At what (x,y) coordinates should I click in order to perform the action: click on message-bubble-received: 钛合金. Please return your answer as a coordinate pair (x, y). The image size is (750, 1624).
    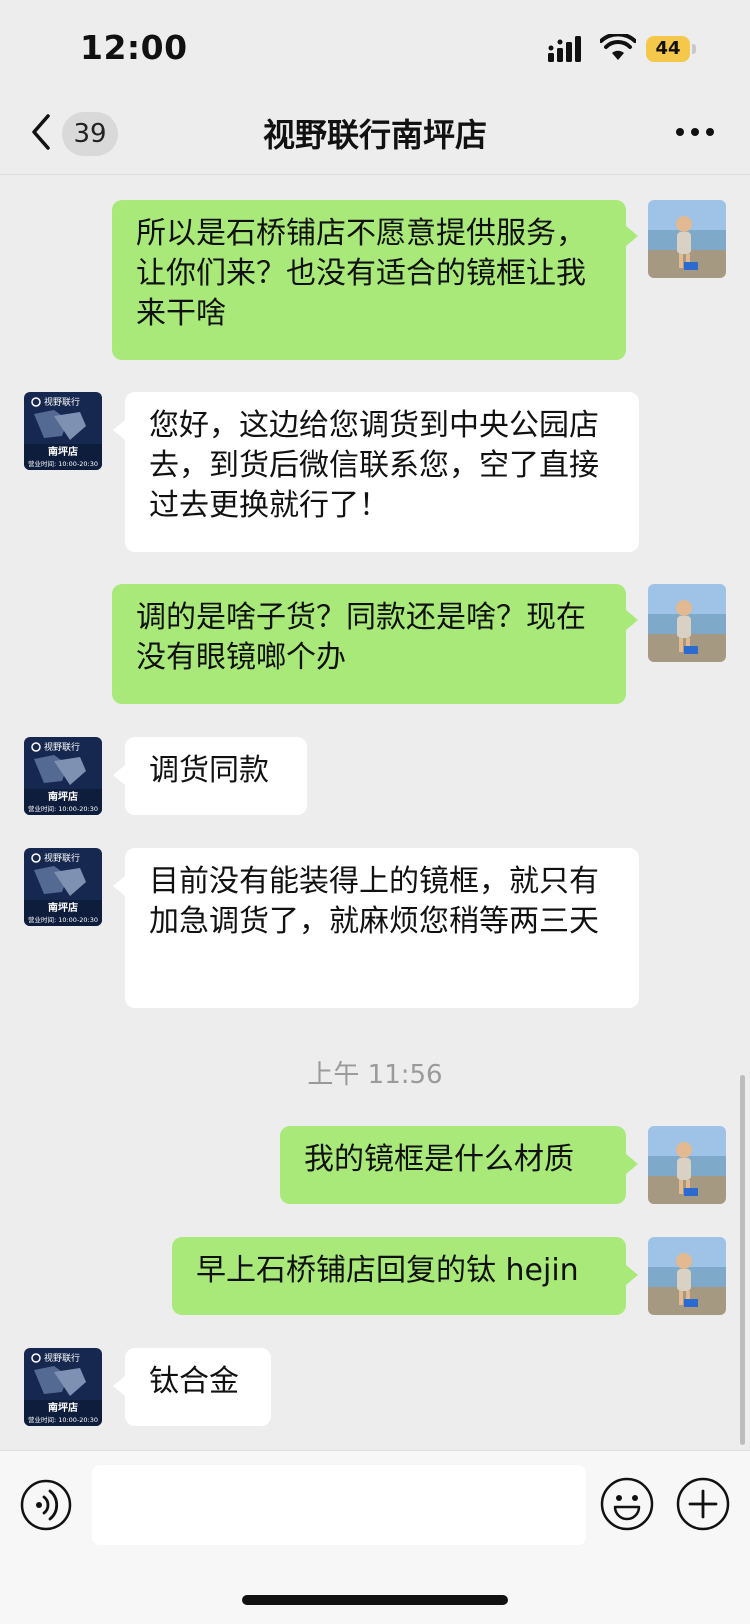
    Looking at the image, I should click on (198, 1387).